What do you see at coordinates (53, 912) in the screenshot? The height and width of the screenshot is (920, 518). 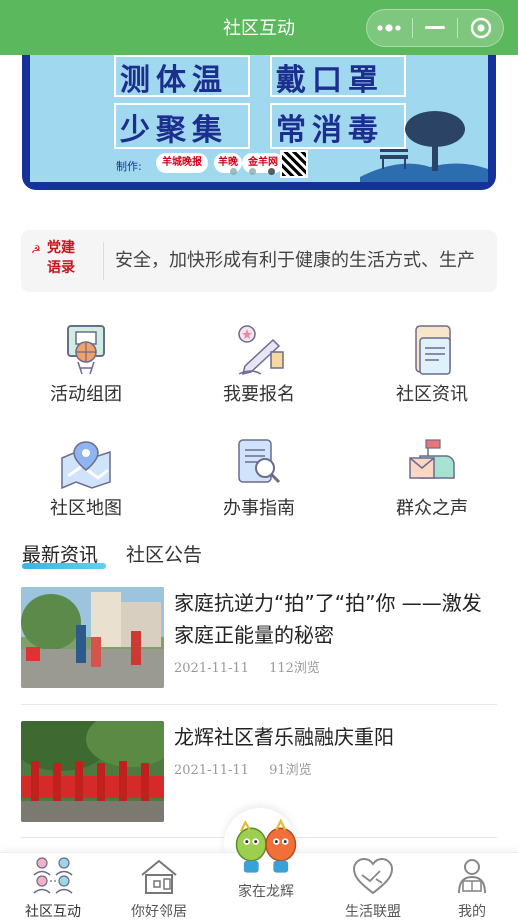 I see `nav-label: 社区互动` at bounding box center [53, 912].